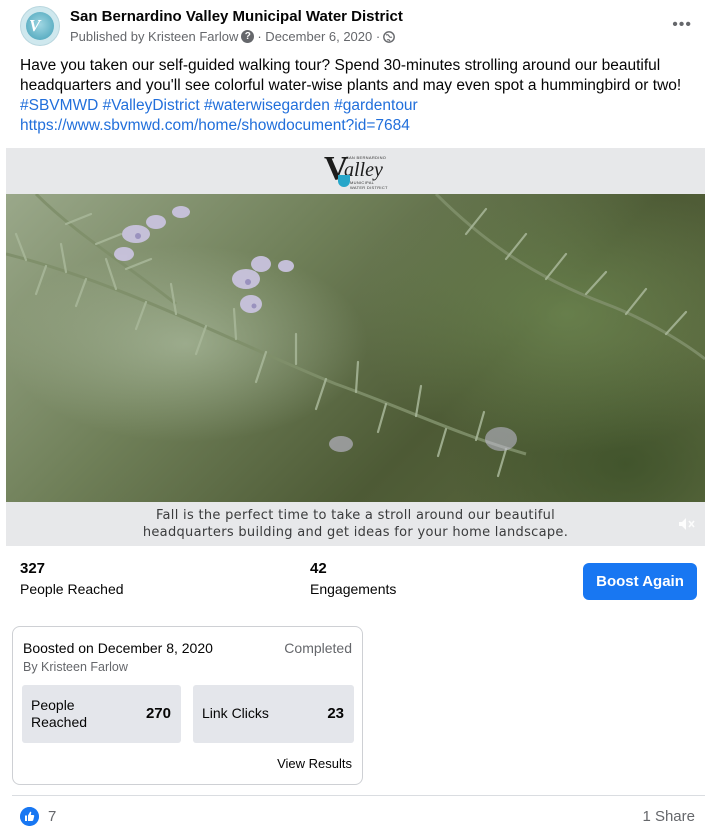 The height and width of the screenshot is (834, 705). I want to click on logo-swoosh-icon, so click(344, 181).